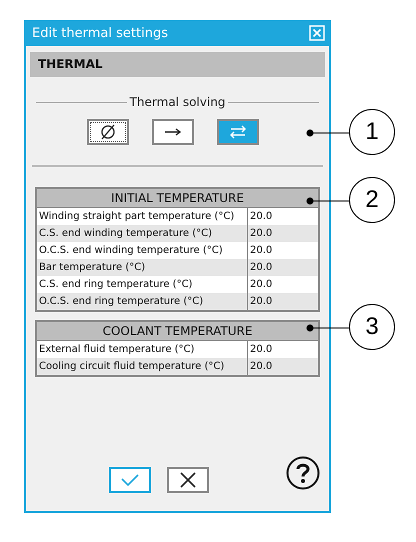 This screenshot has width=416, height=542. I want to click on arrow-button, so click(173, 132).